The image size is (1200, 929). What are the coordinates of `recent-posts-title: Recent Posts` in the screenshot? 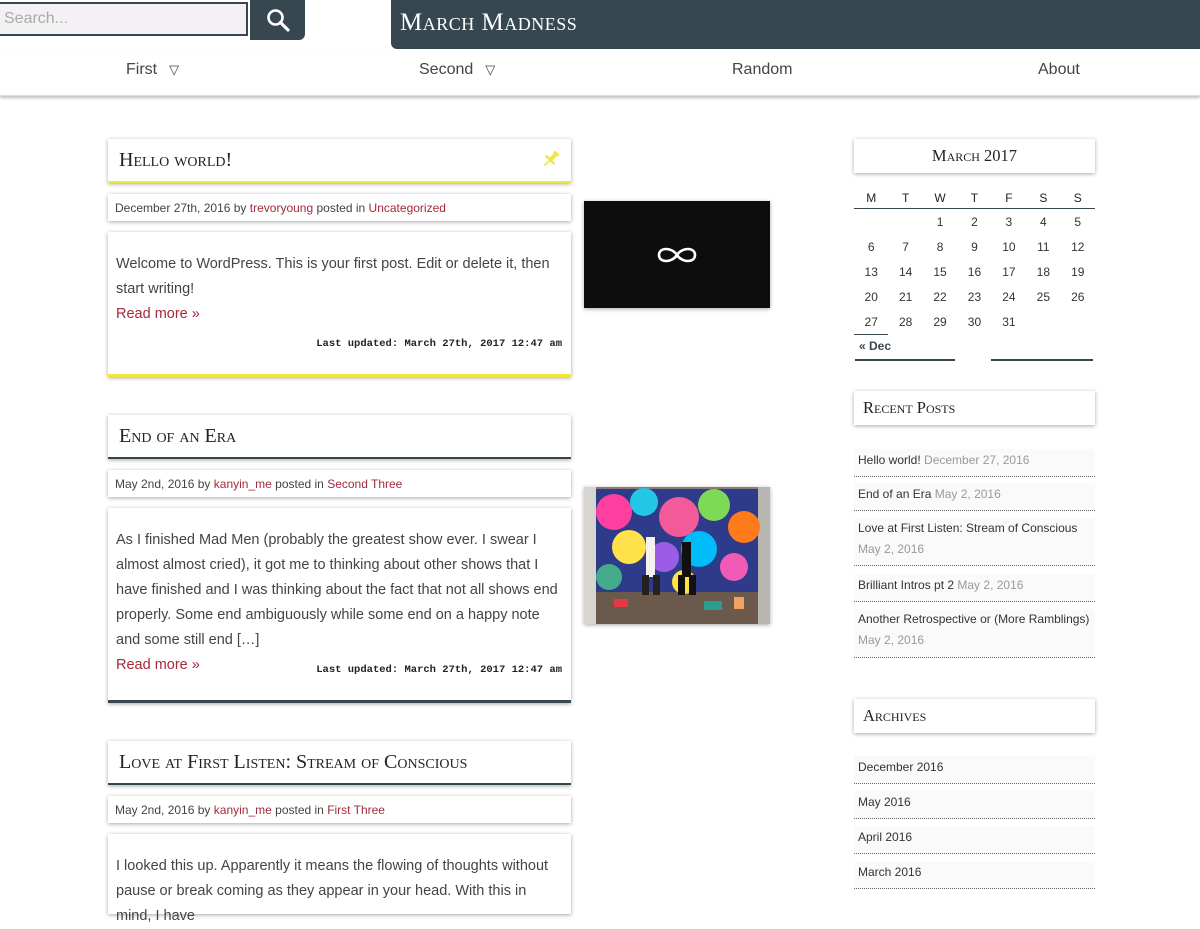 It's located at (909, 407).